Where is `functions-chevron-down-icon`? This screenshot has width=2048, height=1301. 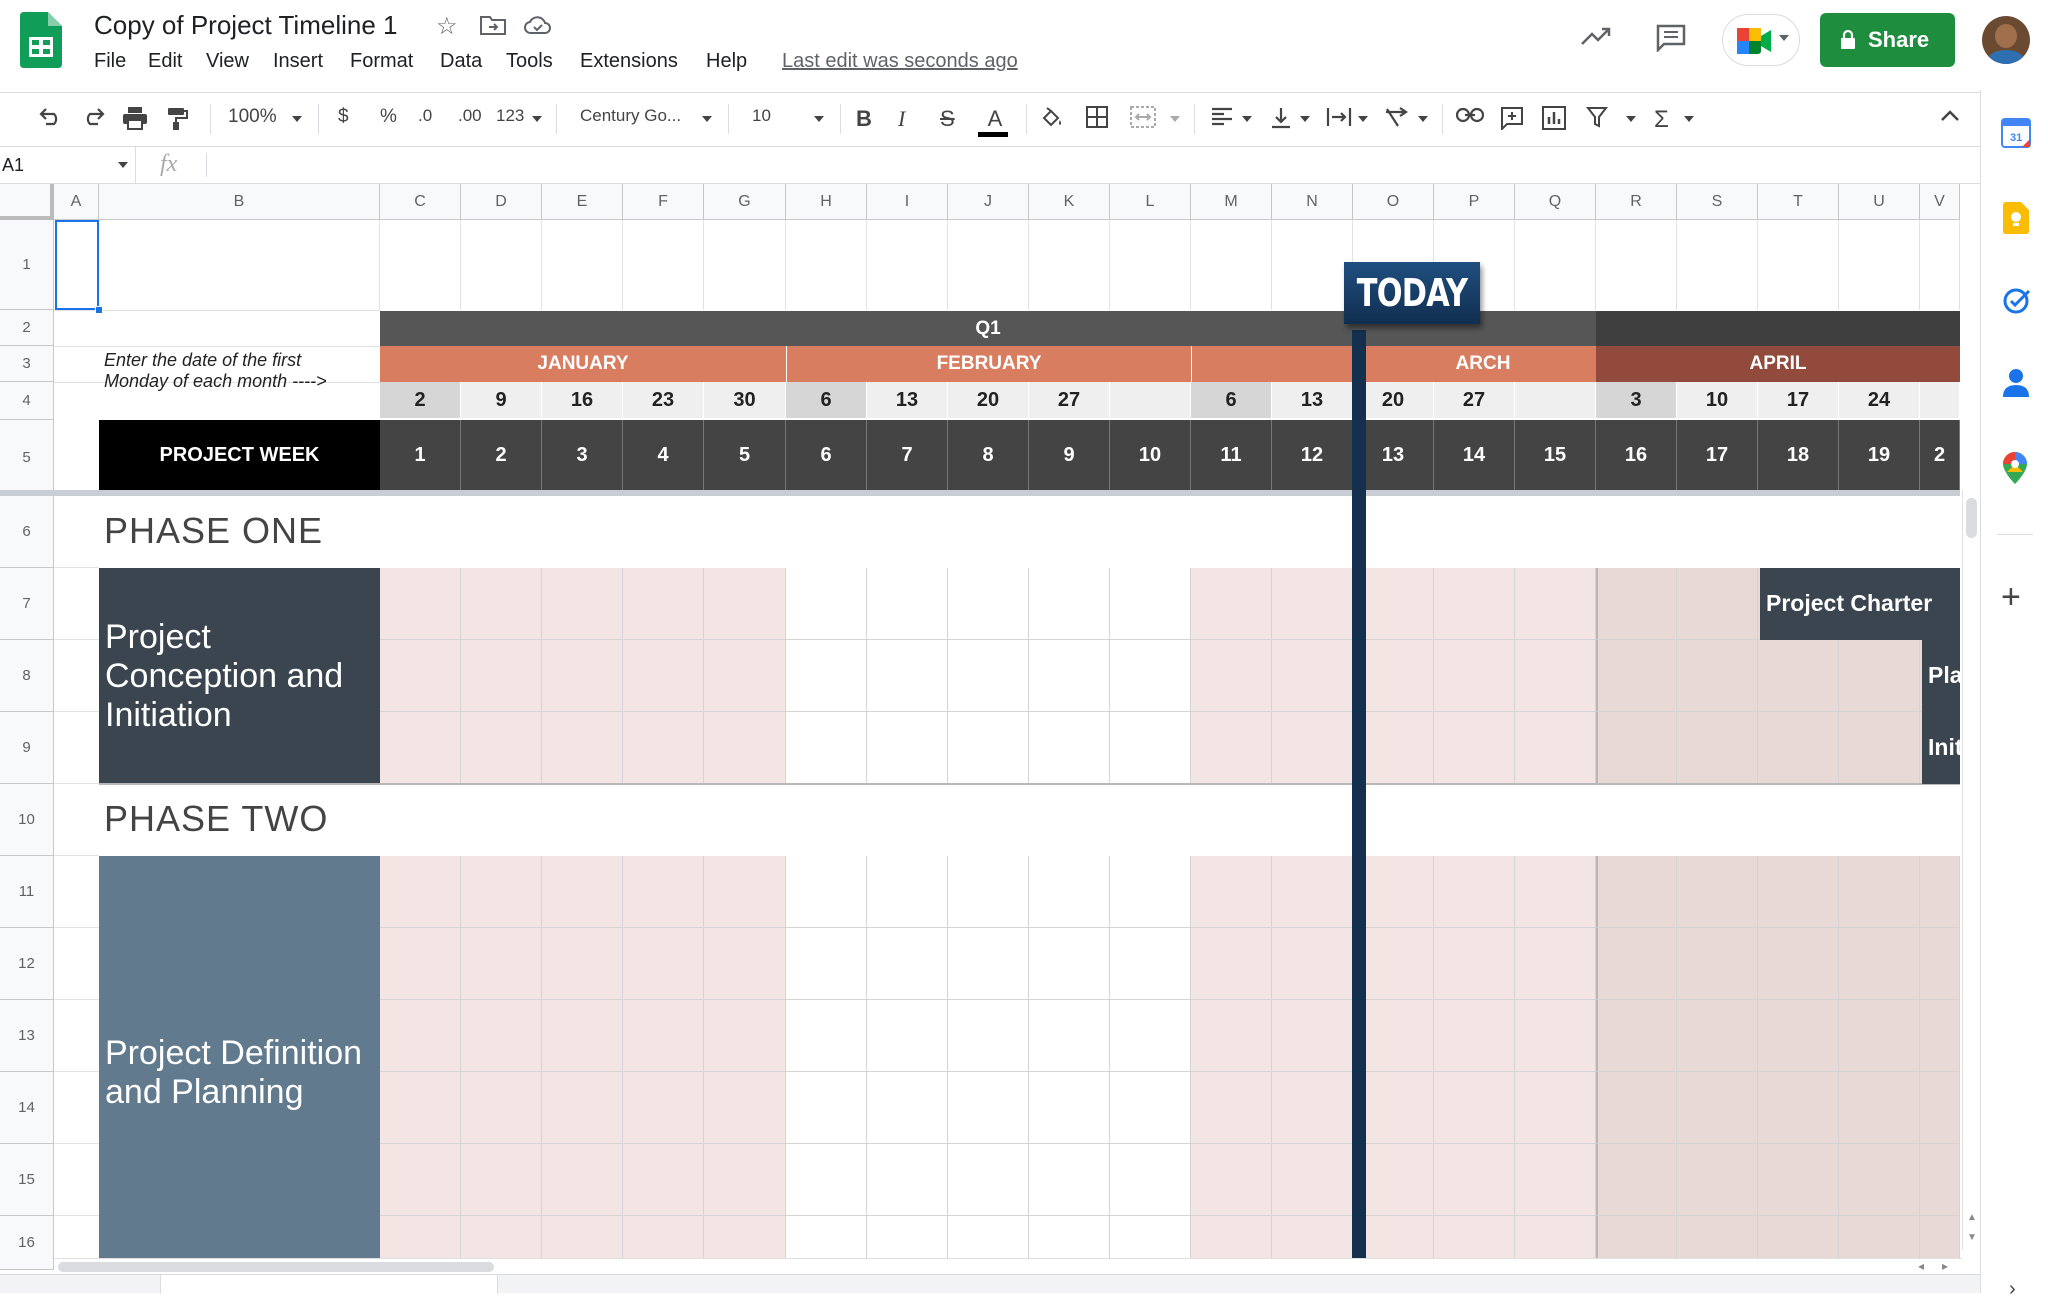 functions-chevron-down-icon is located at coordinates (1689, 119).